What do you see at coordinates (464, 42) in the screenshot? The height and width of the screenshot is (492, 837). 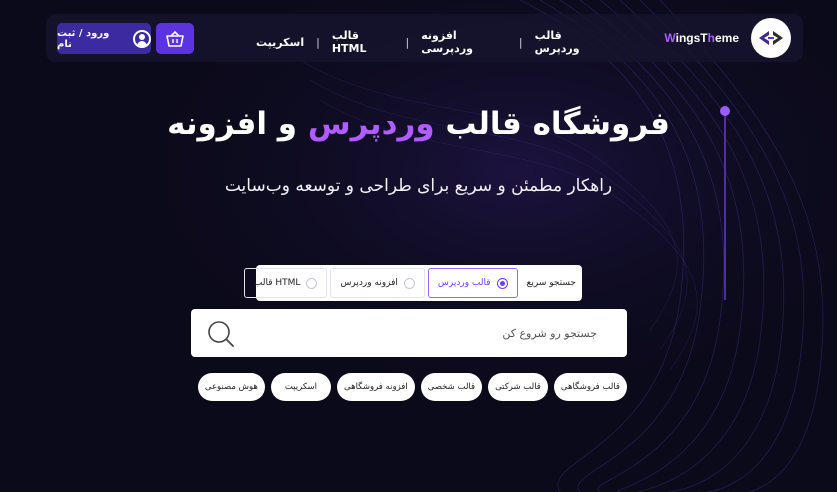 I see `nav-item-wordpress-plugins: افزونه وردپرسی` at bounding box center [464, 42].